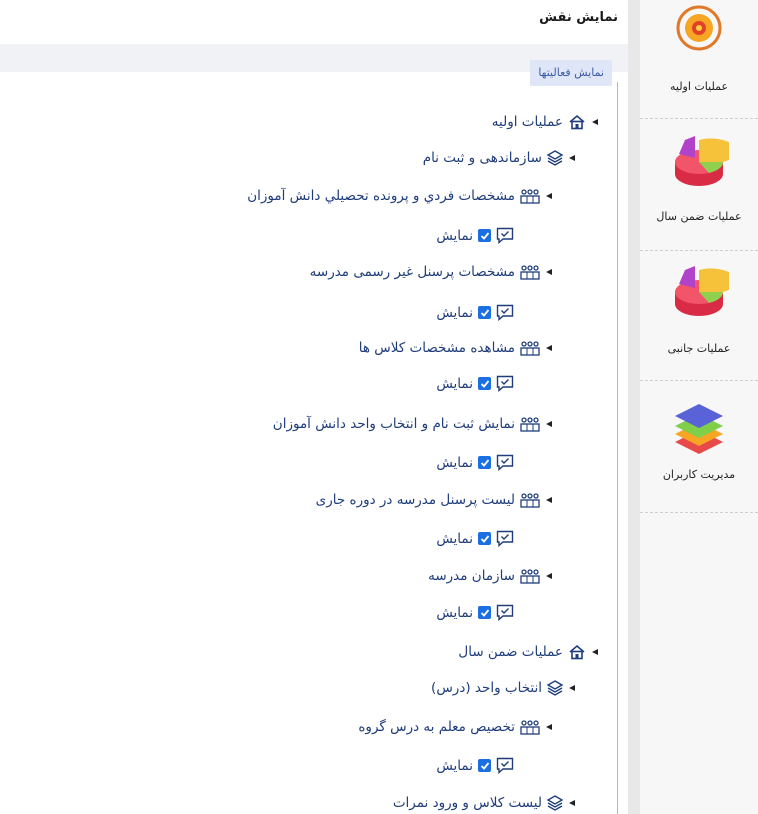 The image size is (758, 814). I want to click on sidebar-divider, so click(634, 407).